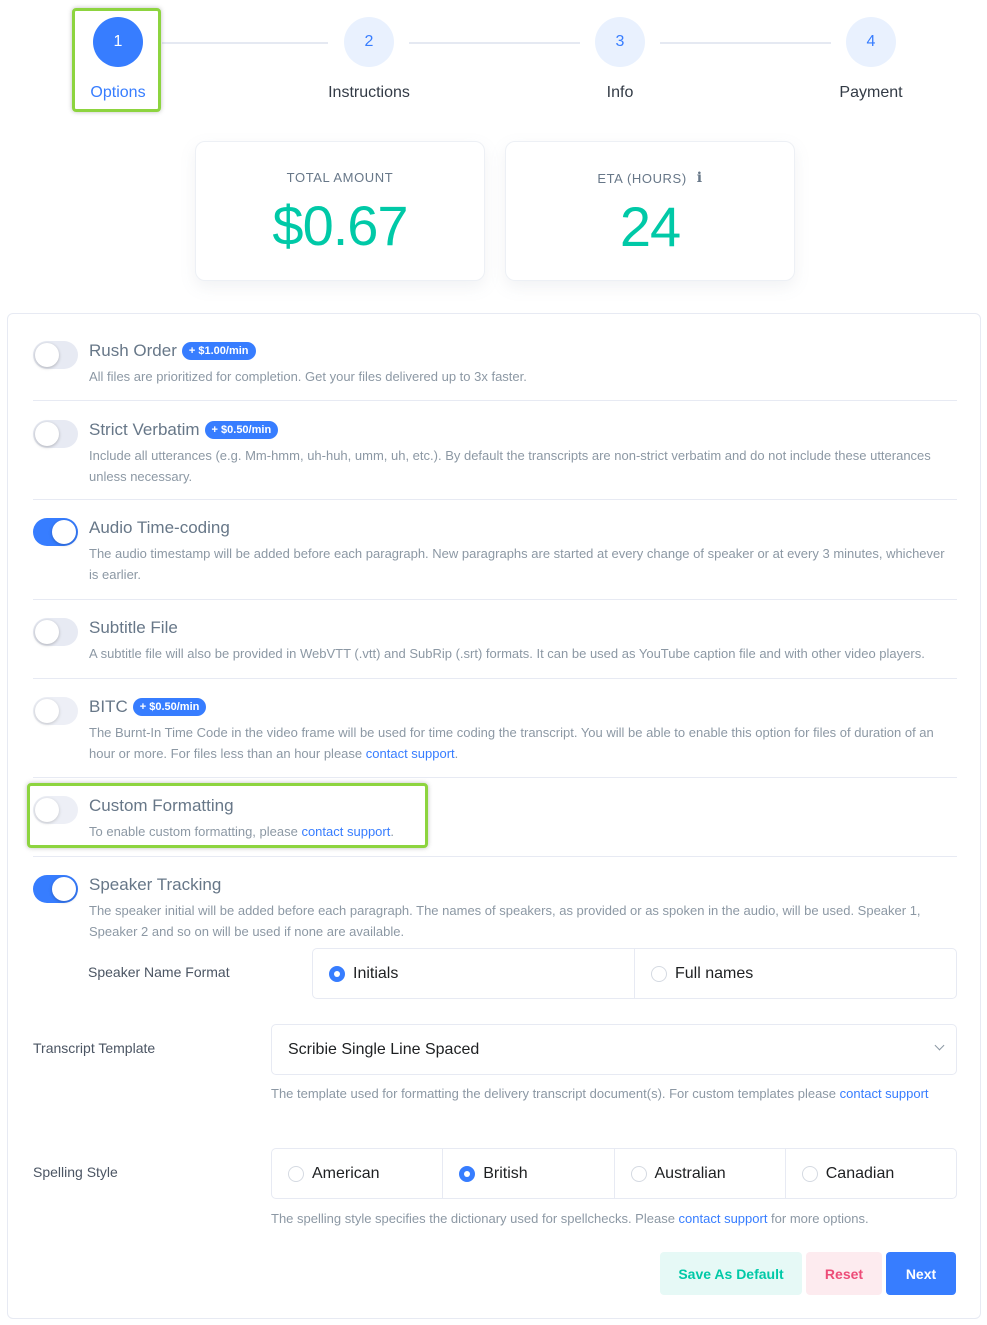 This screenshot has width=987, height=1325. I want to click on total-amount-label: TOTAL AMOUNT, so click(340, 177).